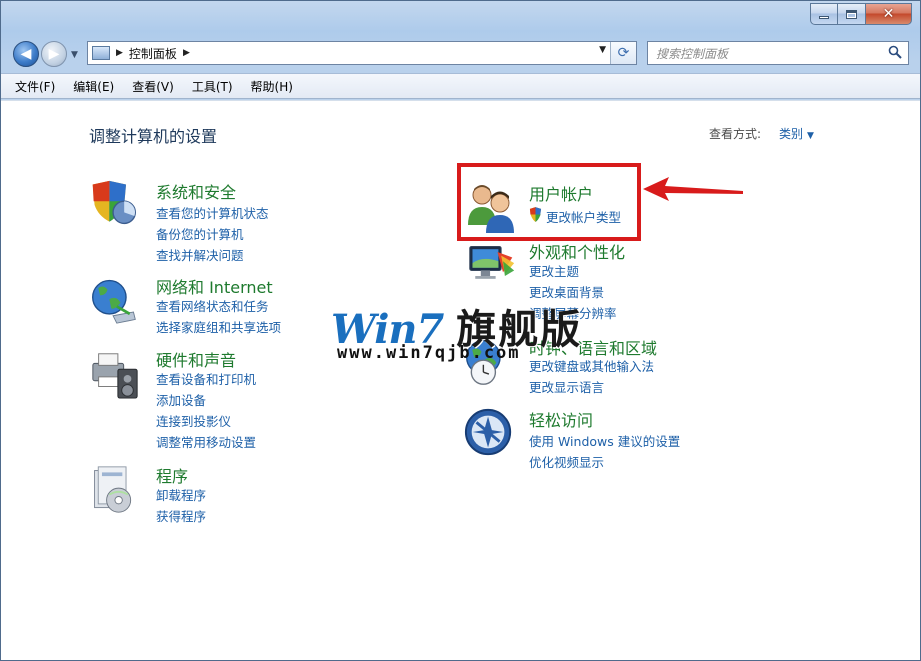 The height and width of the screenshot is (661, 921). Describe the element at coordinates (554, 270) in the screenshot. I see `category-link: 更改主题` at that location.